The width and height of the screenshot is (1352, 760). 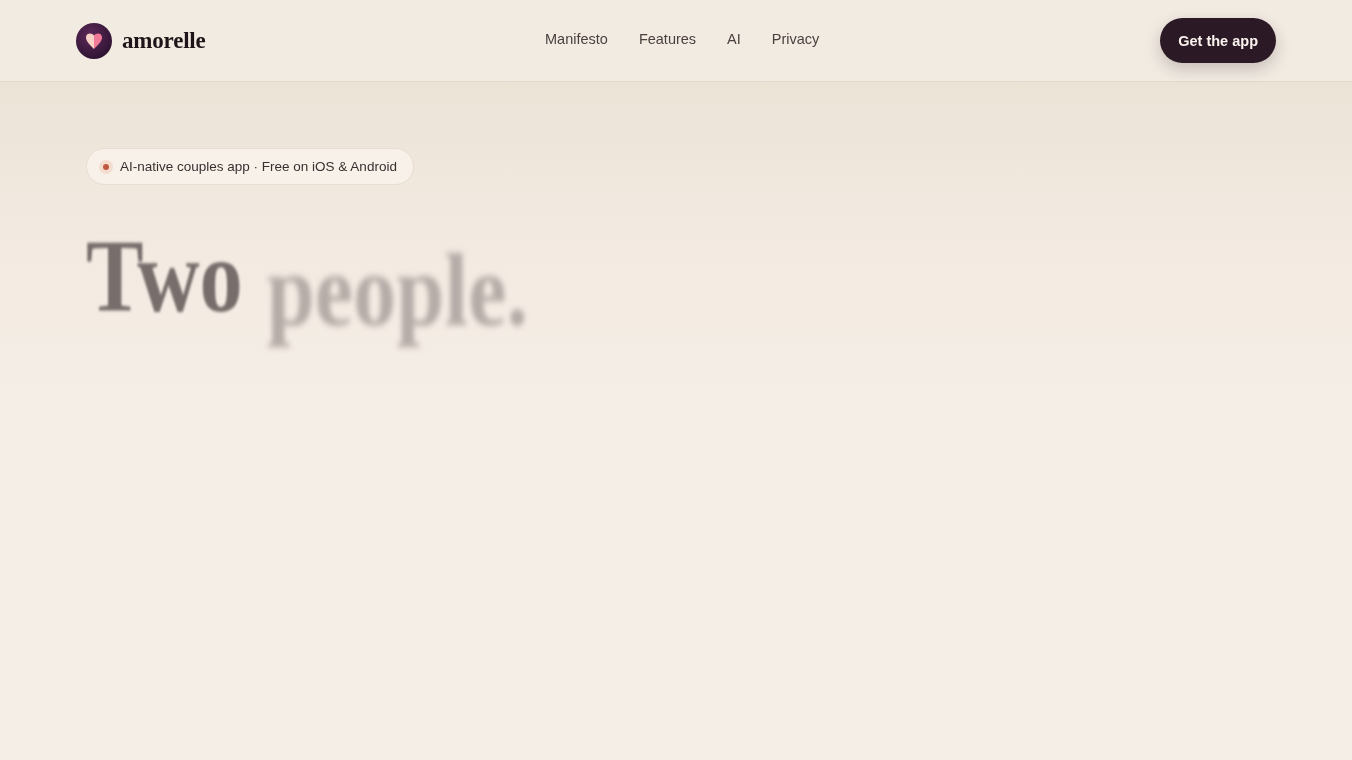 I want to click on nav-link: Features, so click(x=667, y=39).